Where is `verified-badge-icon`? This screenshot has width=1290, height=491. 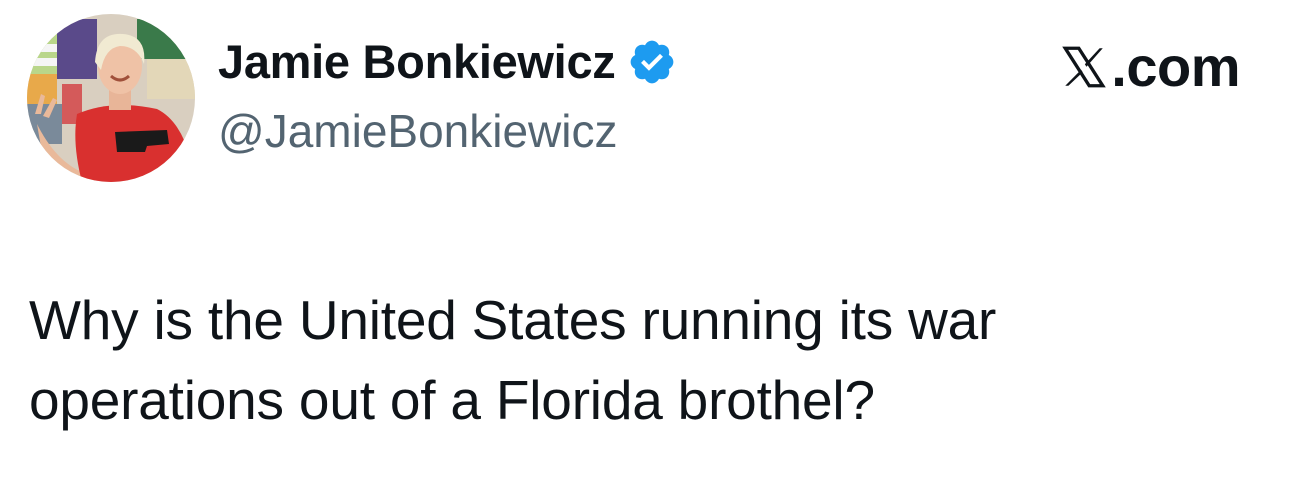
verified-badge-icon is located at coordinates (652, 61).